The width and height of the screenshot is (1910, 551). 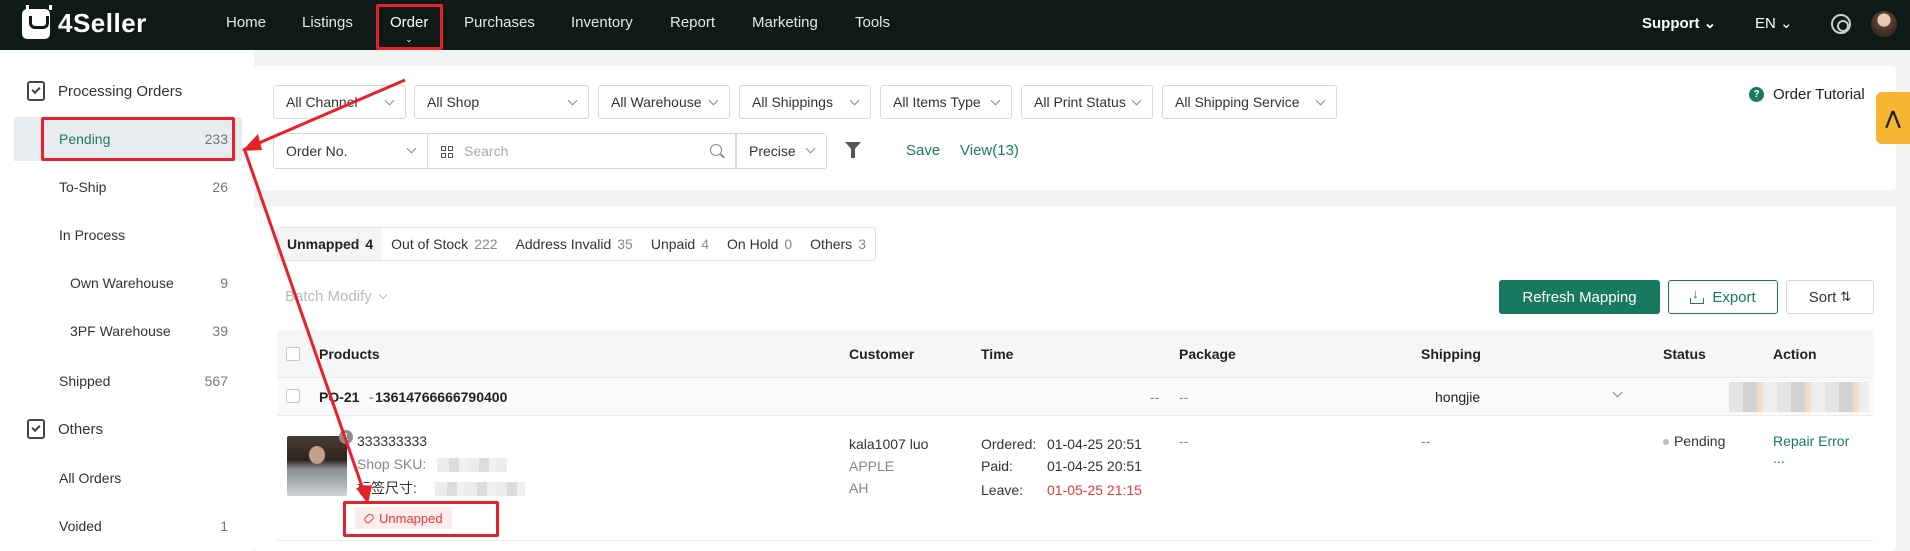 I want to click on sidebar-item-label: Voided, so click(x=80, y=526).